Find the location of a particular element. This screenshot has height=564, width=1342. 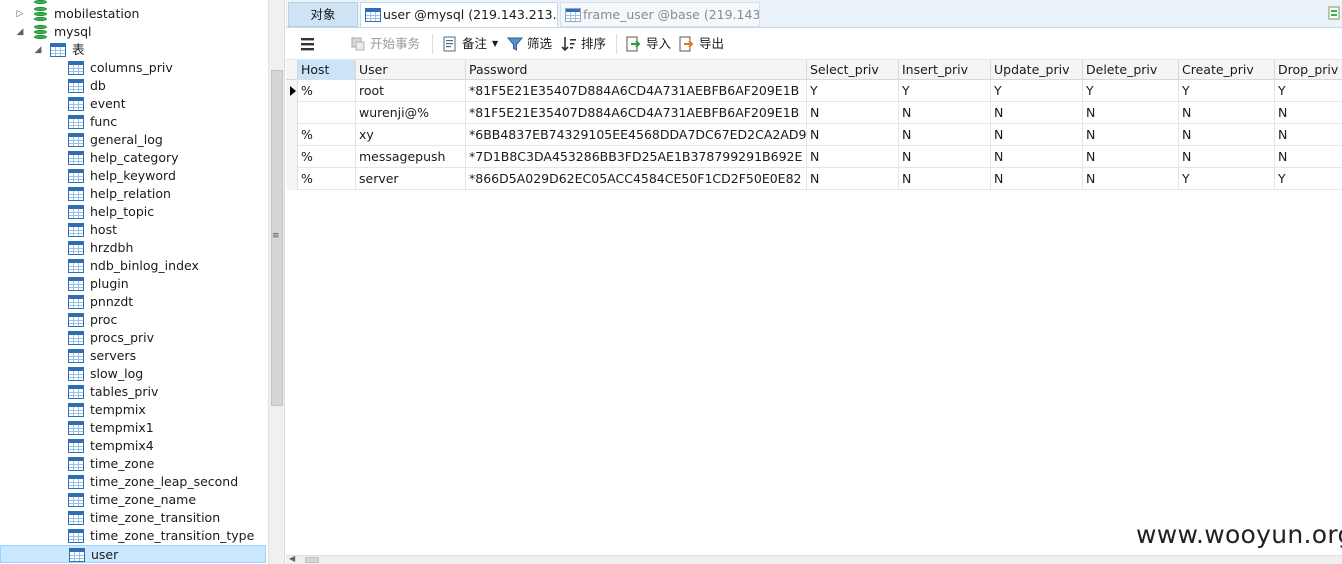

column-header-user: User is located at coordinates (411, 70).